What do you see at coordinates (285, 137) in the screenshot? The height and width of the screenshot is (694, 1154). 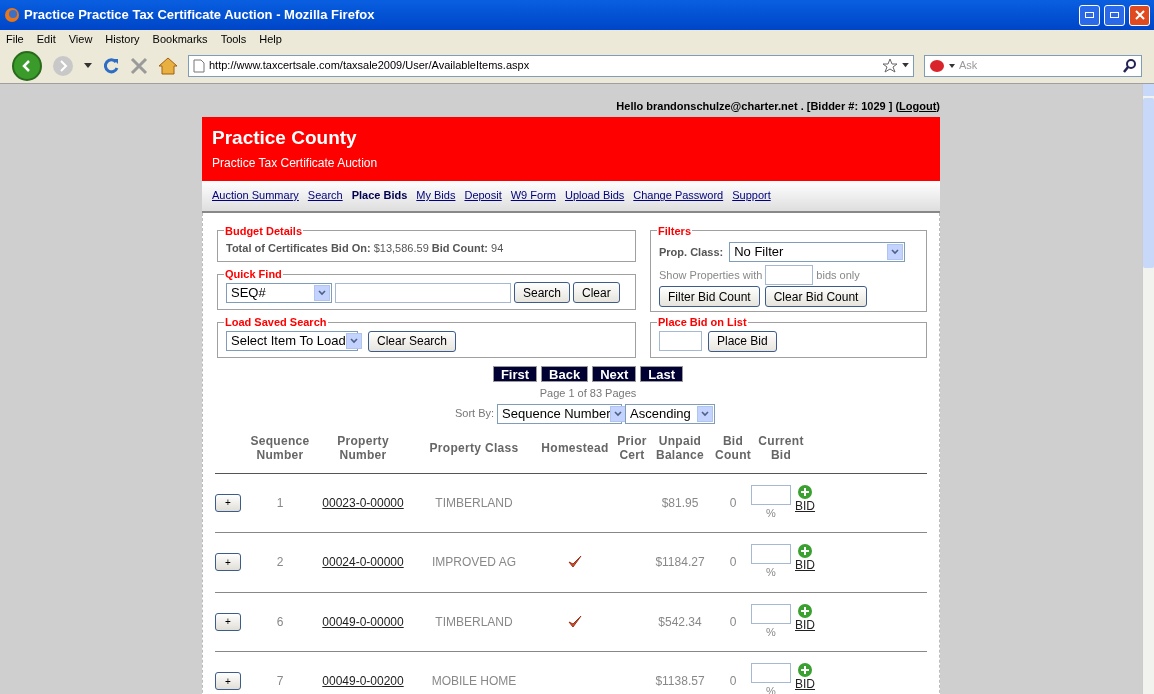 I see `county-title: Practice County` at bounding box center [285, 137].